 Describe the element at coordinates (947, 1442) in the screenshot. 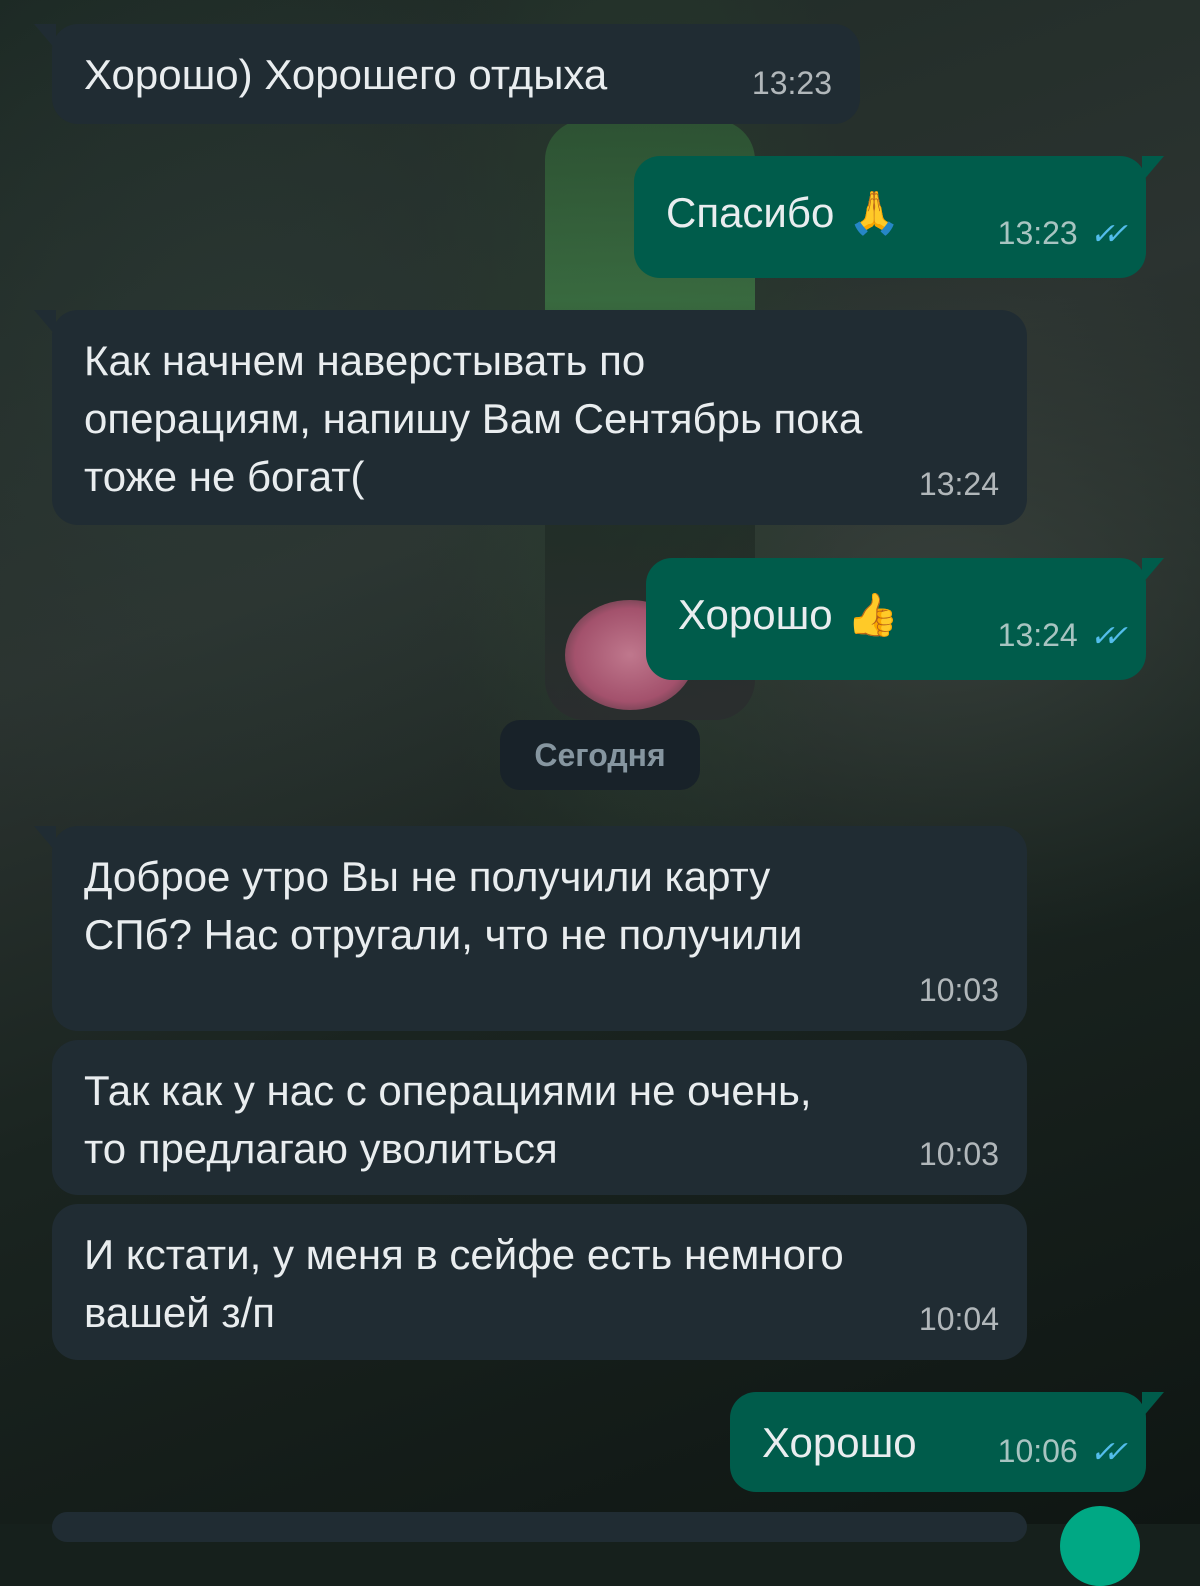

I see `message-outgoing: Хорошо 10:06 ✓✓` at that location.